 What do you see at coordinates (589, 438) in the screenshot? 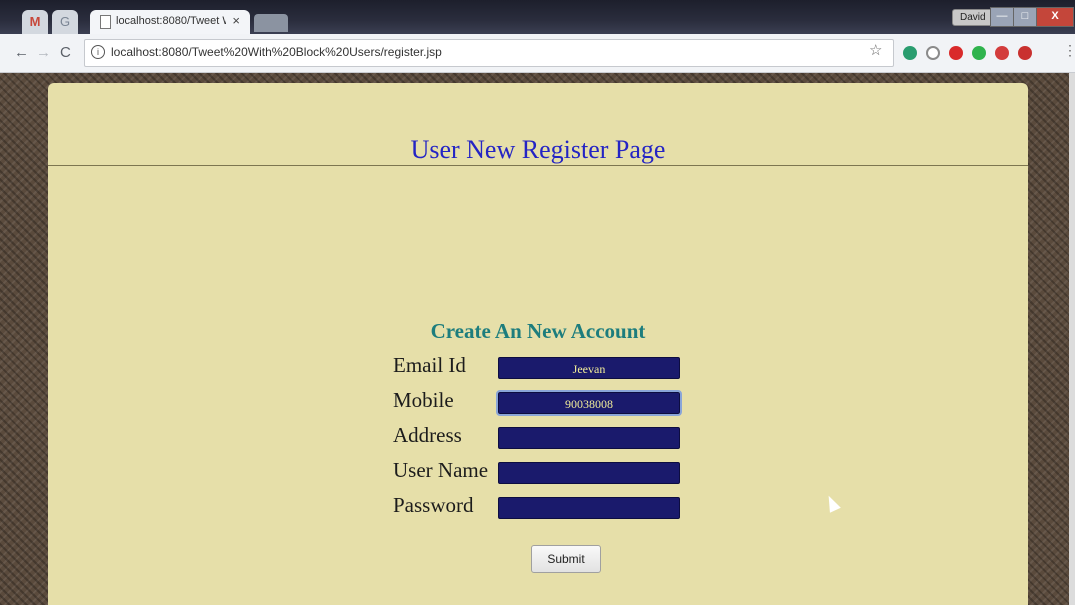
I see `address-field` at bounding box center [589, 438].